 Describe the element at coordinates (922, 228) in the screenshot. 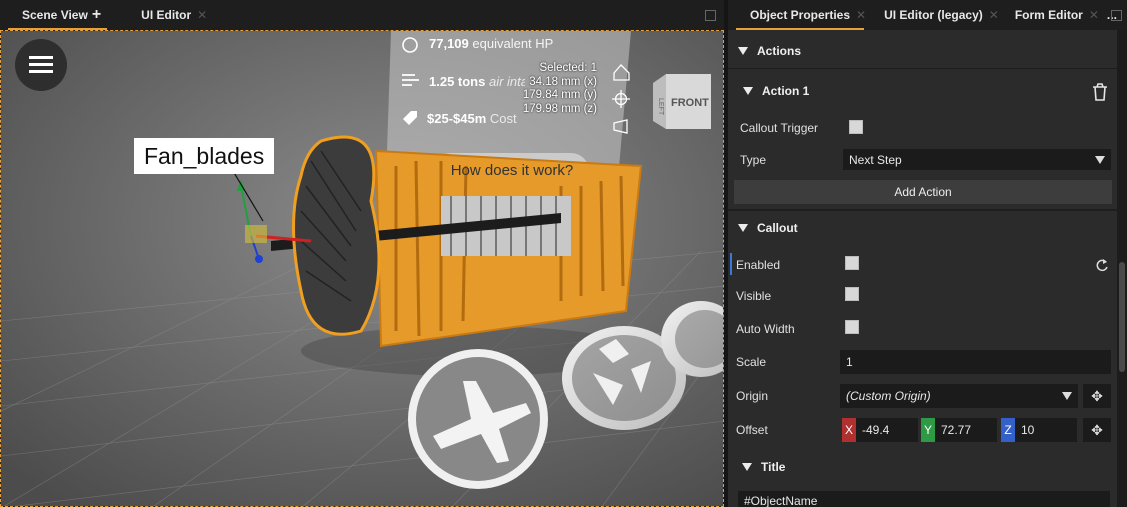

I see `section-callout: Callout` at that location.